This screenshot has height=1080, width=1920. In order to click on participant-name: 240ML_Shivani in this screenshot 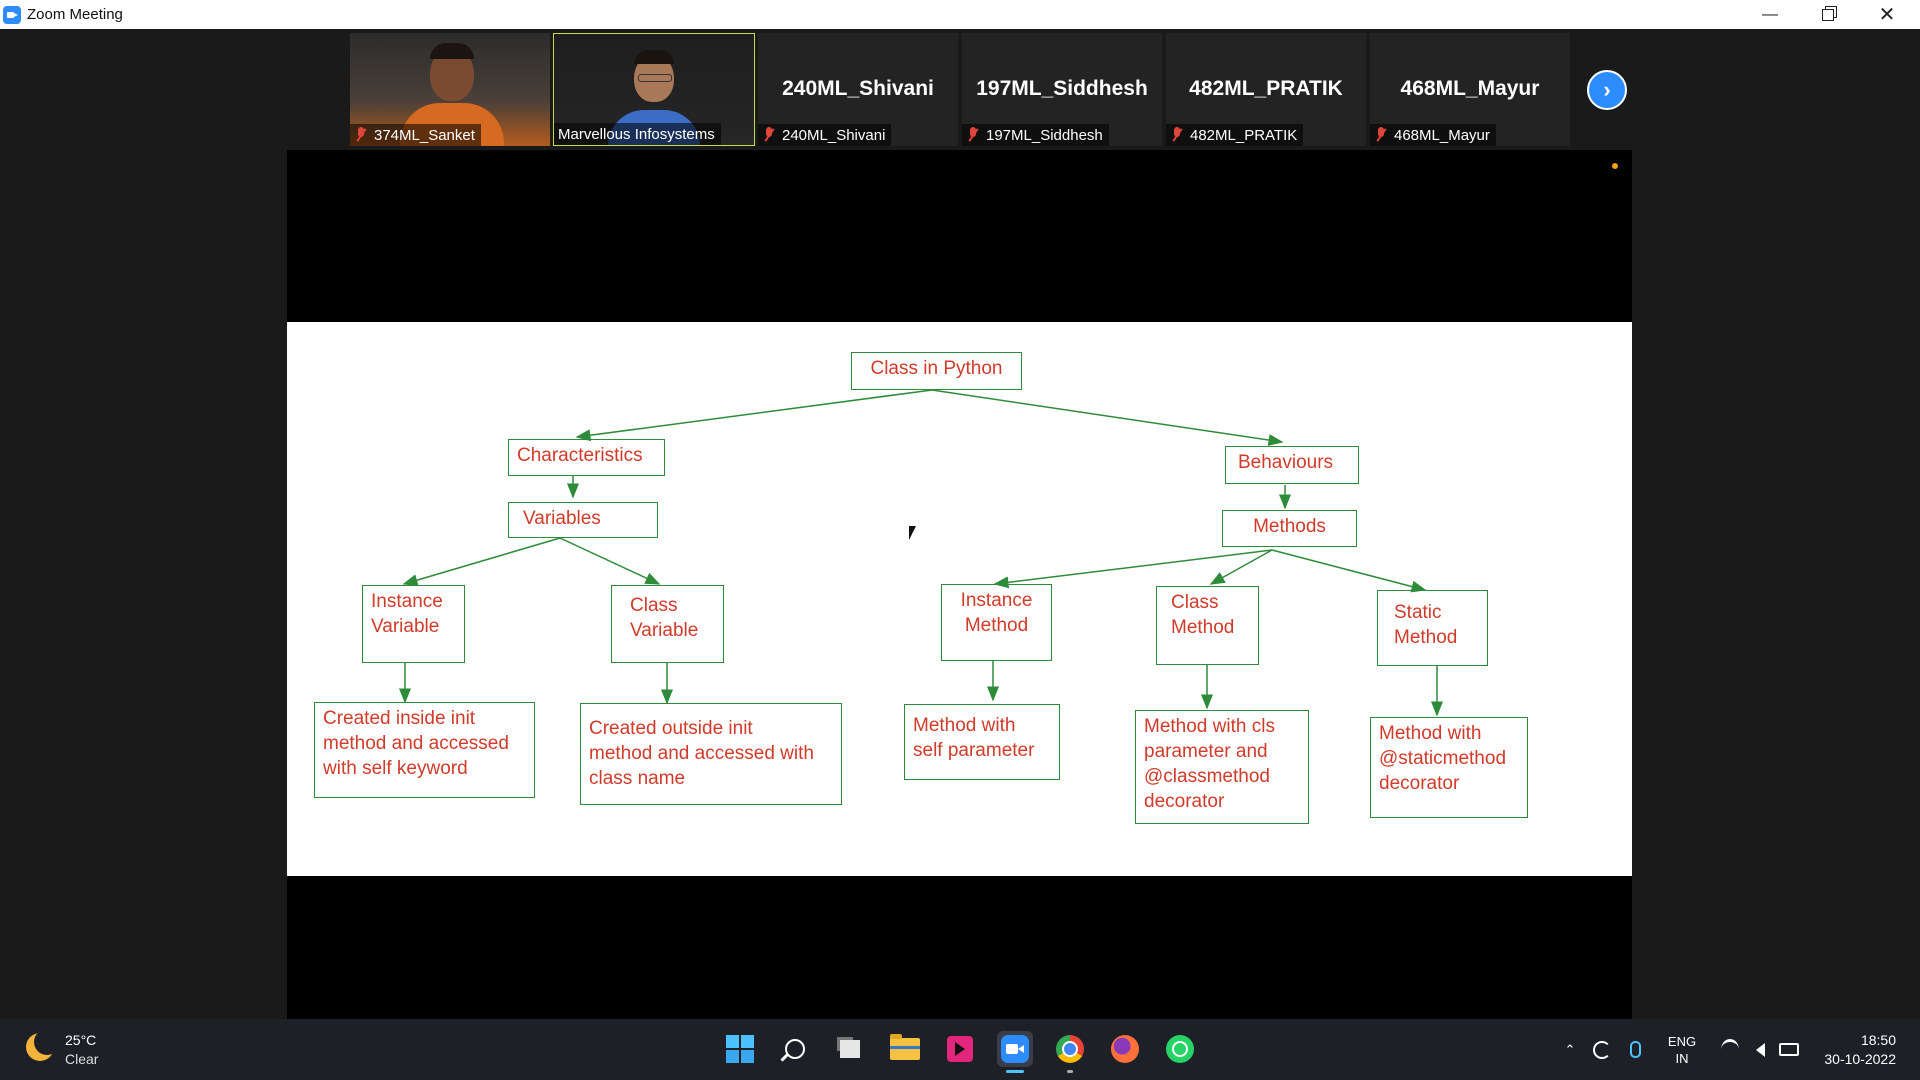, I will do `click(834, 135)`.